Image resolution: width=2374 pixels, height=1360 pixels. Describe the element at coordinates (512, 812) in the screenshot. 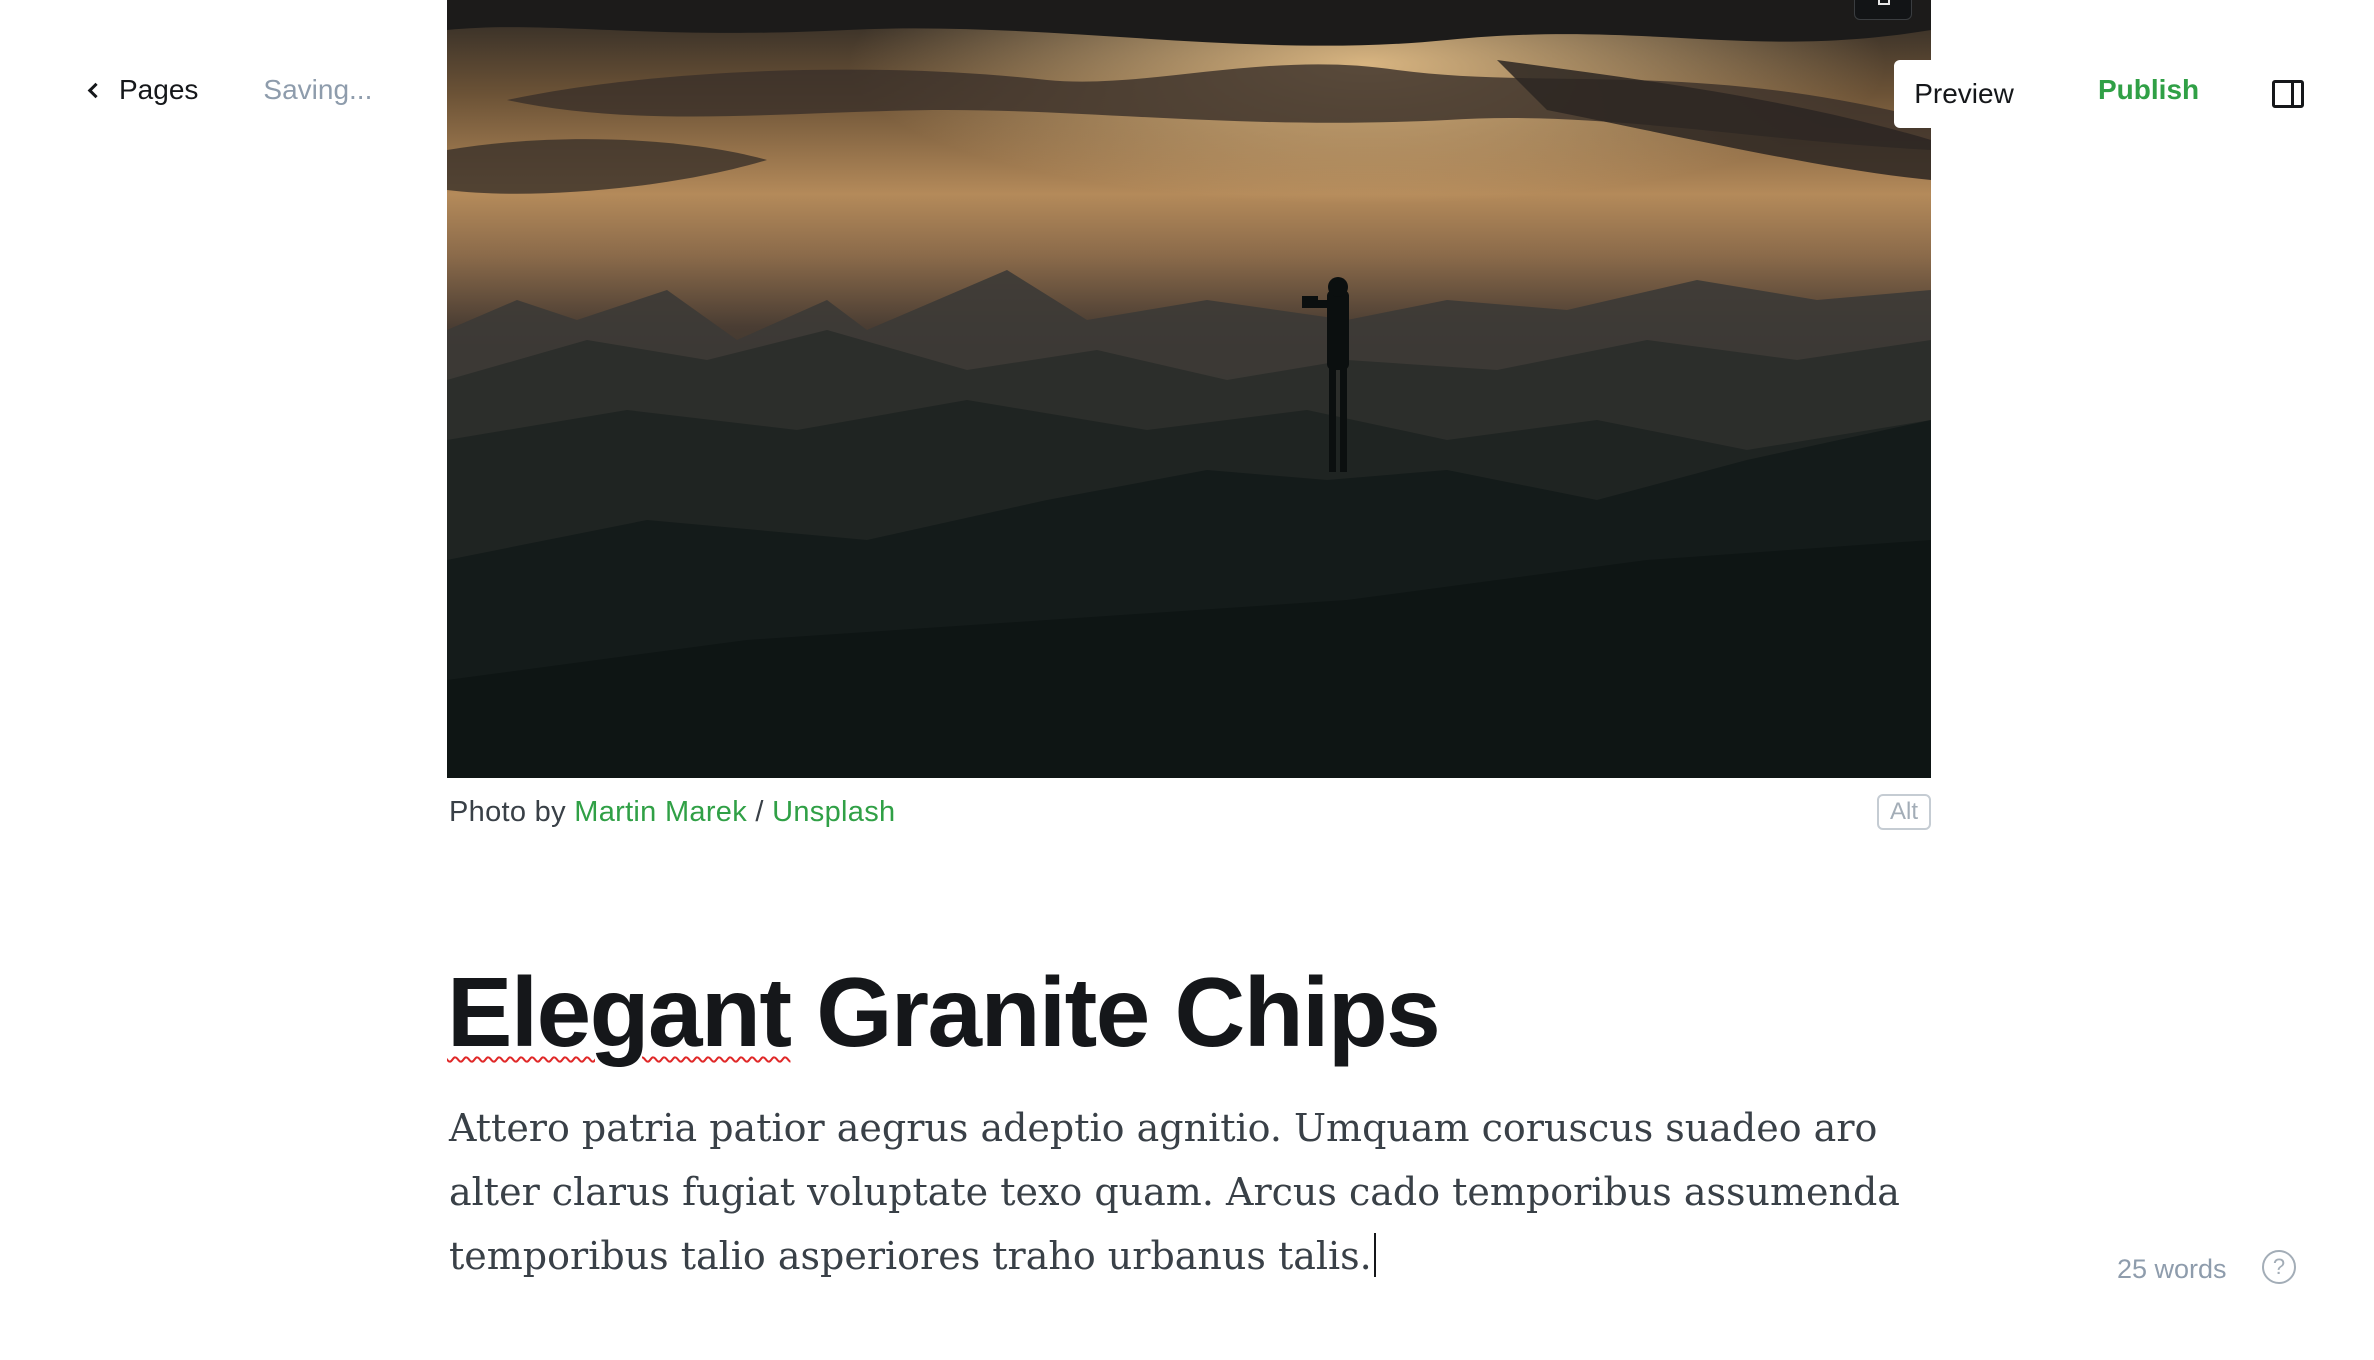

I see `caption-prefix: Photo by` at that location.